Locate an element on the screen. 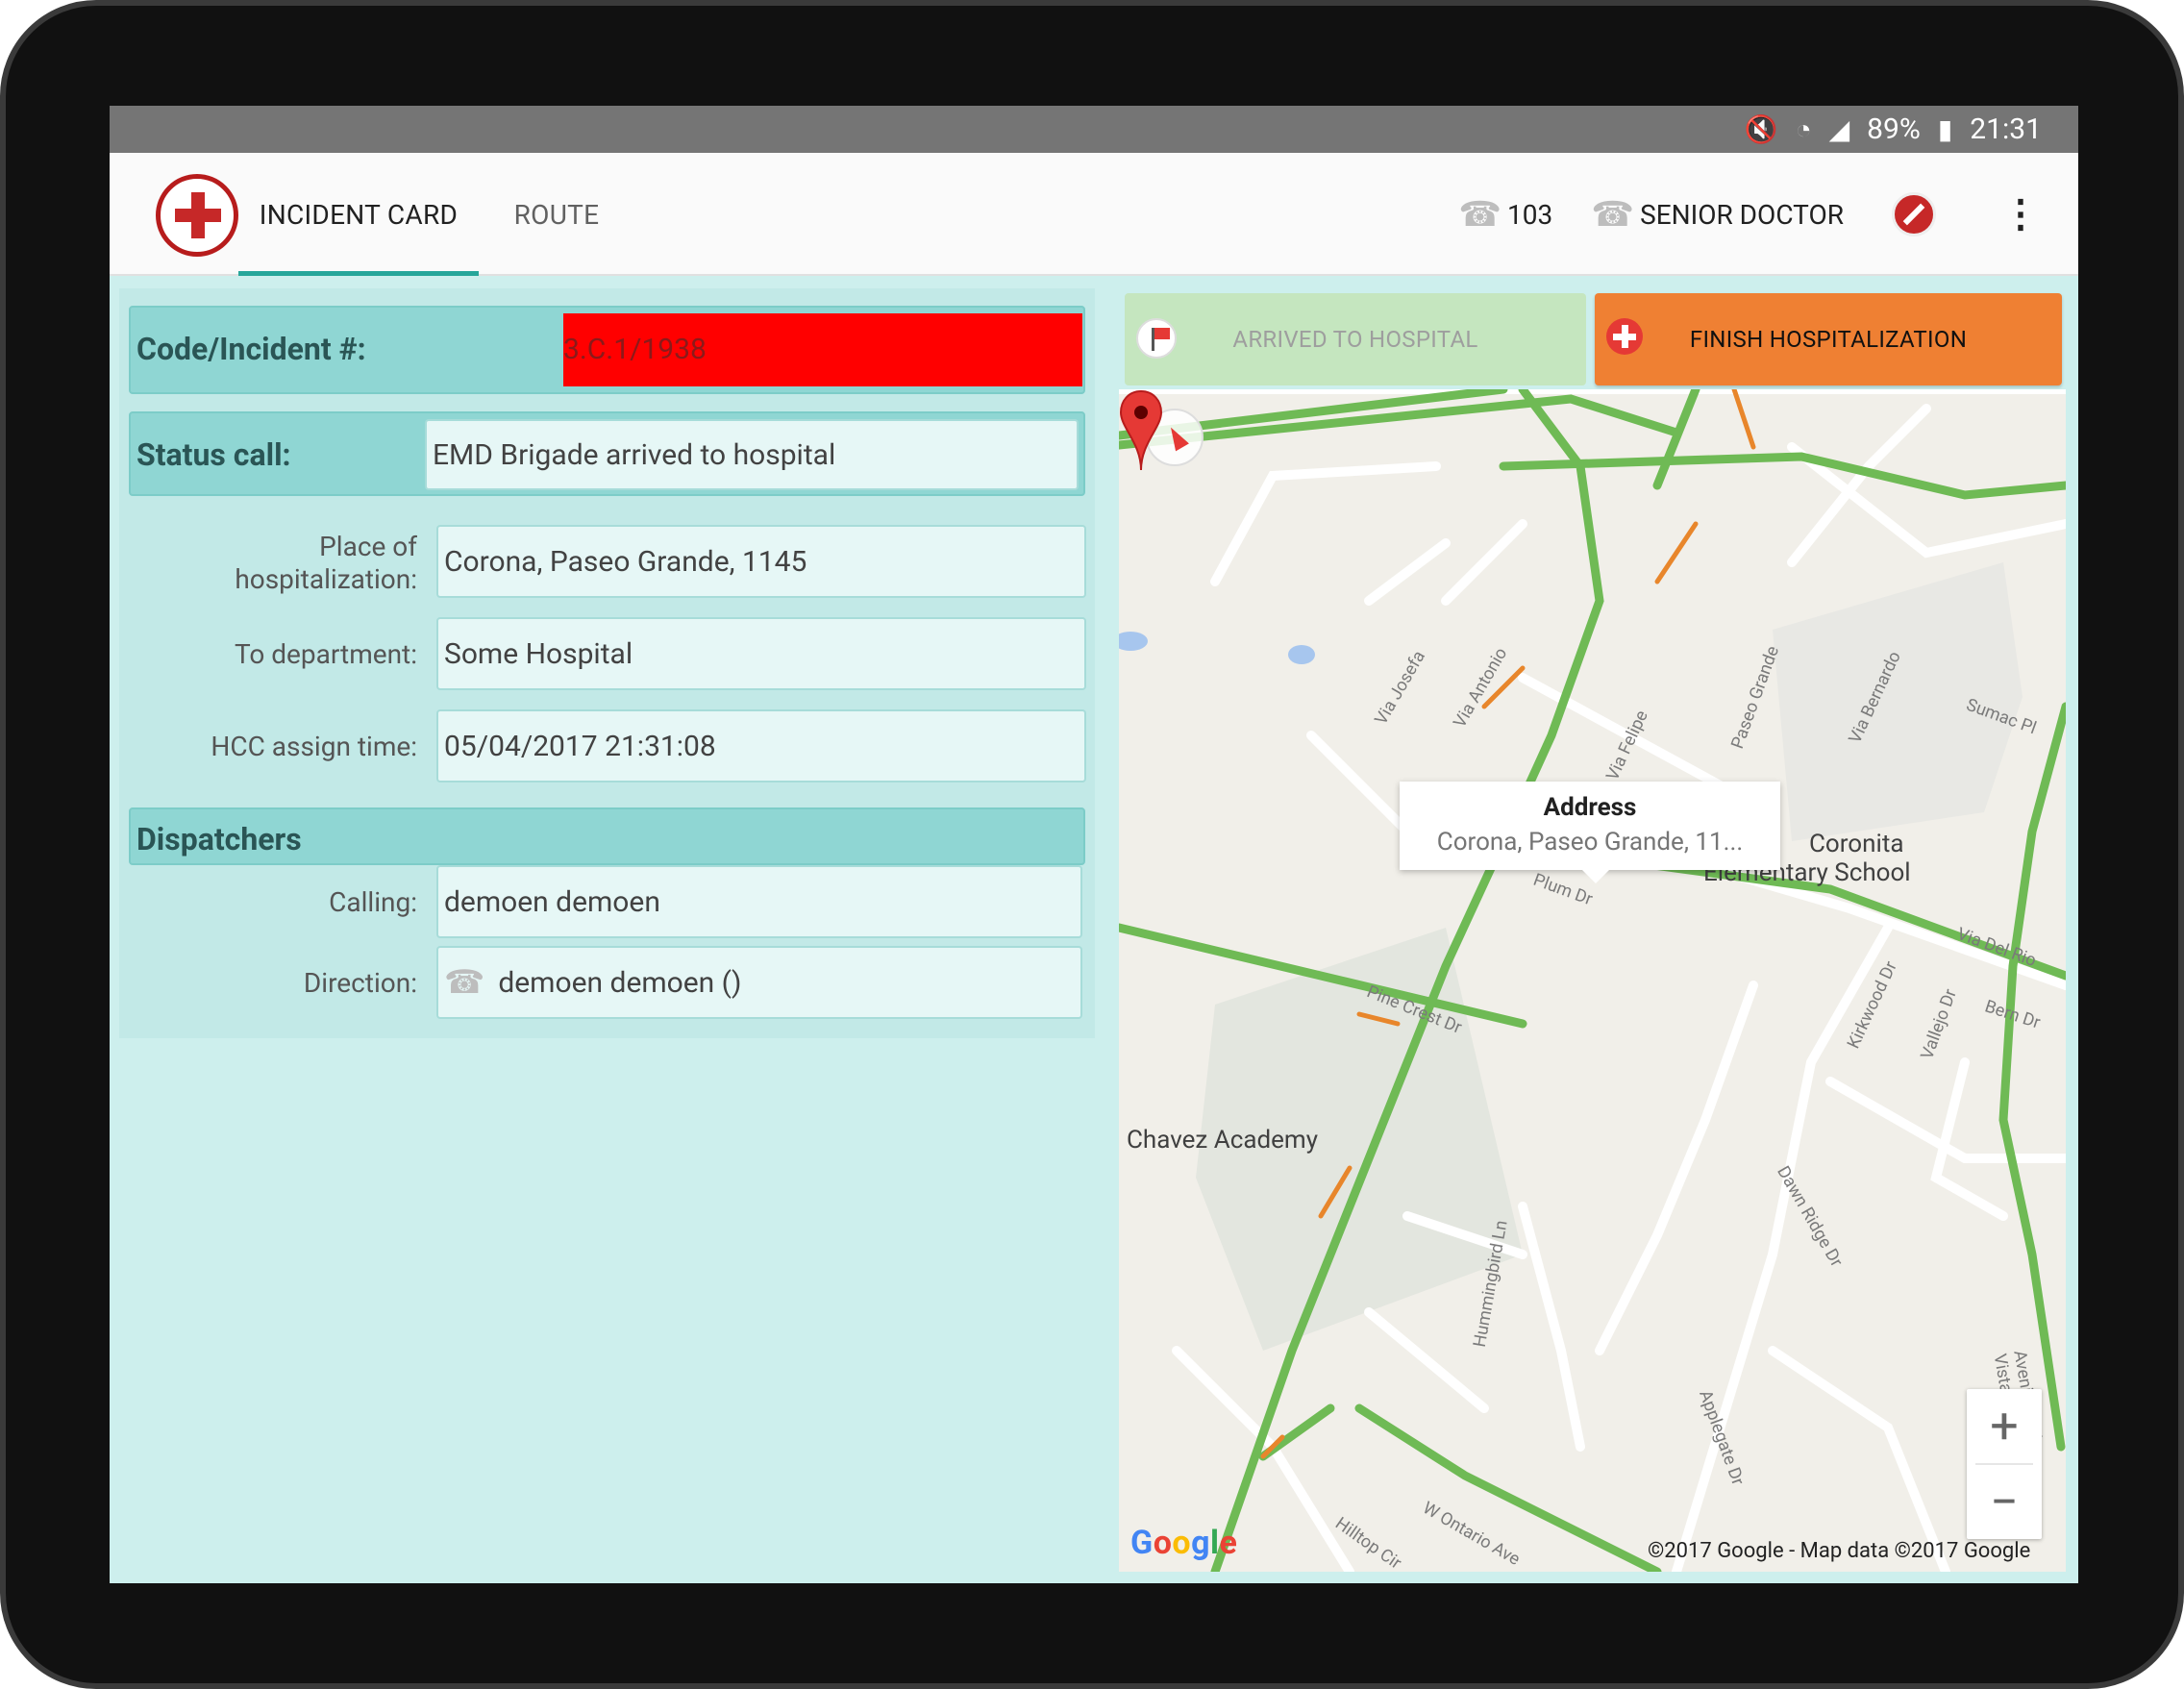 The image size is (2184, 1689). dispatchers-title: Dispatchers is located at coordinates (219, 839).